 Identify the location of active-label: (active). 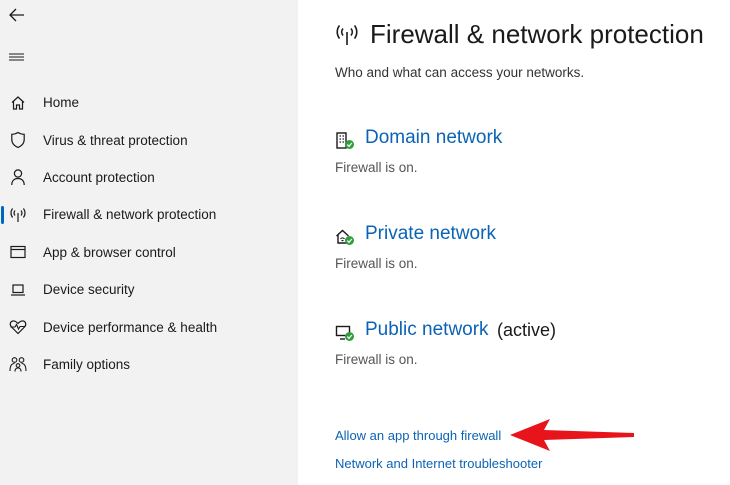
(527, 330).